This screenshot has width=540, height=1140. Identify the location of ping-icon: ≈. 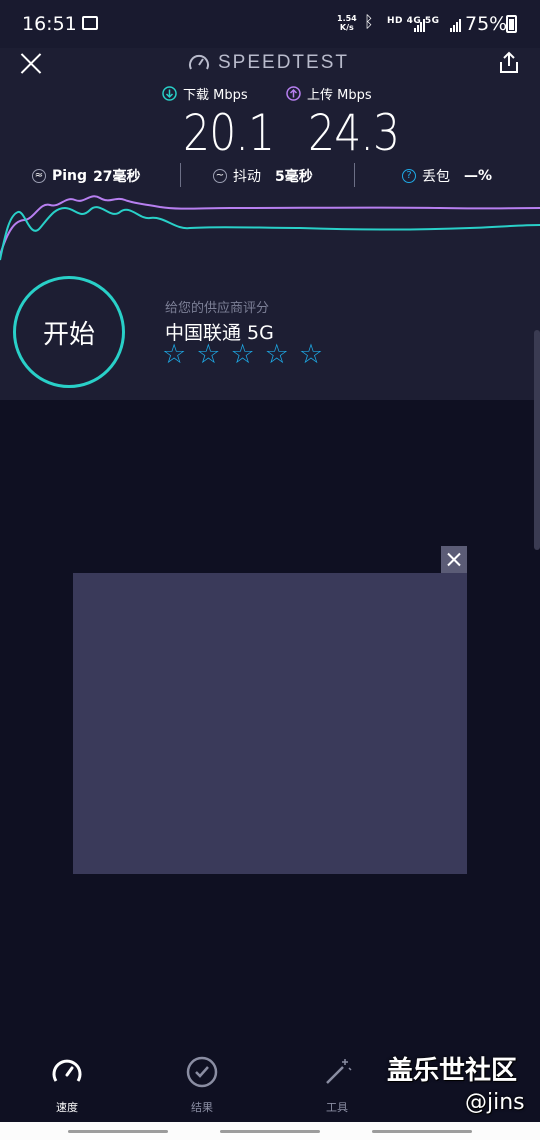
(39, 176).